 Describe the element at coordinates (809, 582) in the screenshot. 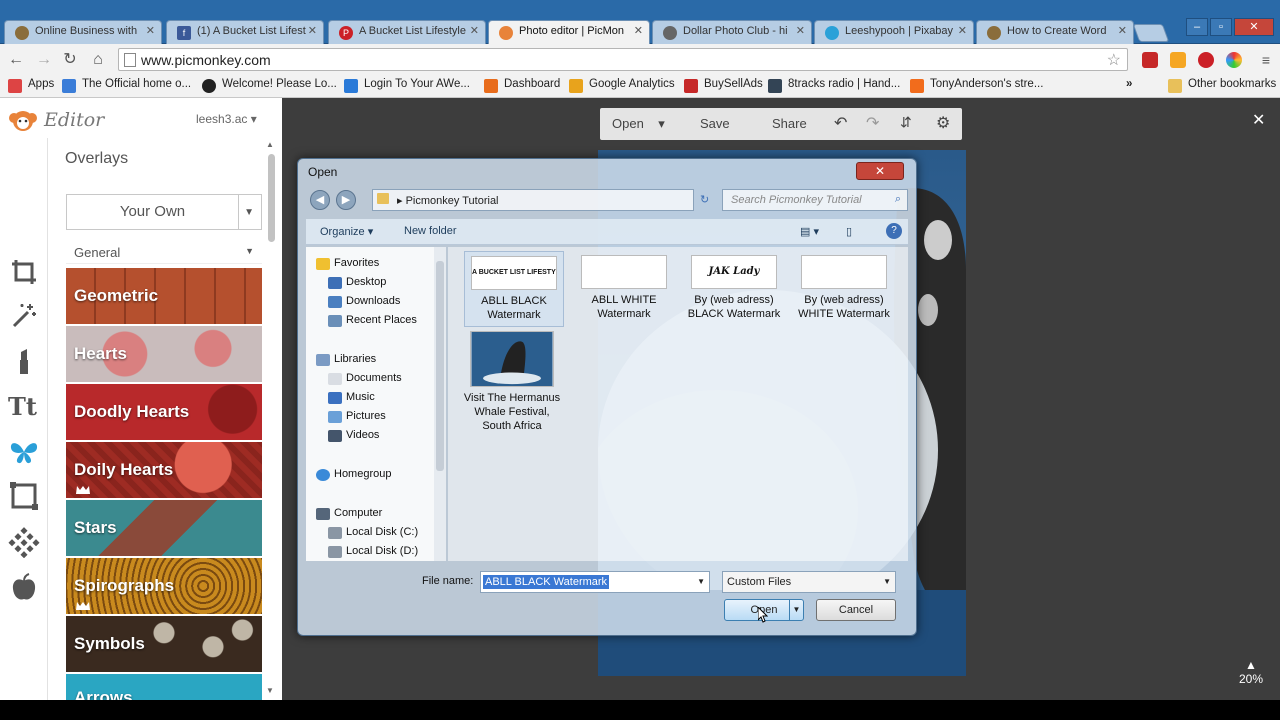

I see `filetype-select: Custom Files ▼` at that location.